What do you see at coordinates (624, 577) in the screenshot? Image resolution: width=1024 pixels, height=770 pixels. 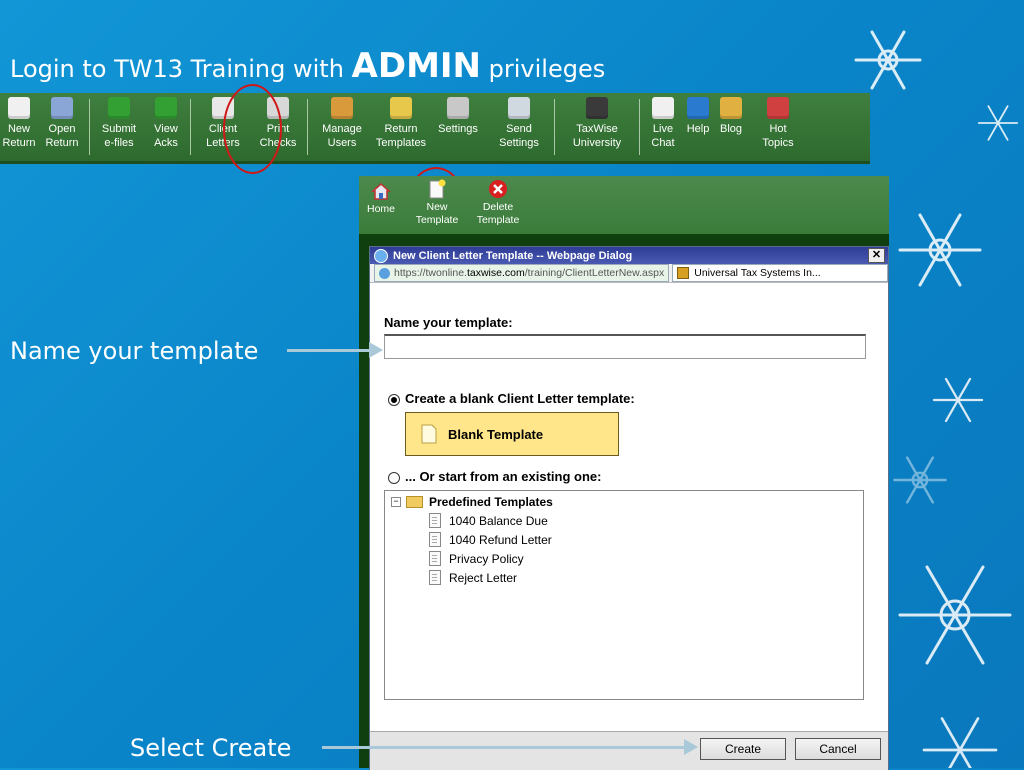 I see `tree-item: Reject Letter` at bounding box center [624, 577].